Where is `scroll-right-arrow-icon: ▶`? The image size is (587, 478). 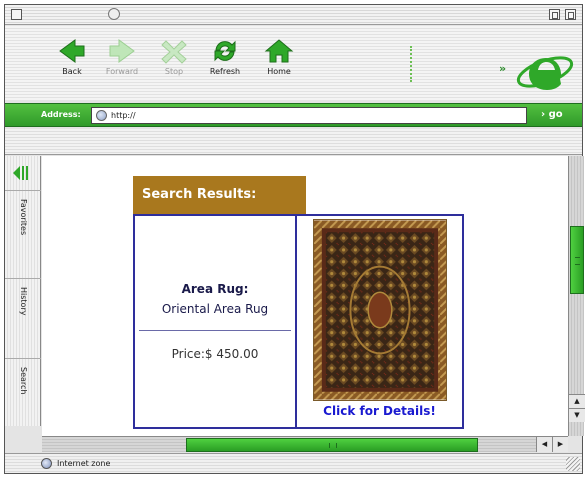 scroll-right-arrow-icon: ▶ is located at coordinates (560, 444).